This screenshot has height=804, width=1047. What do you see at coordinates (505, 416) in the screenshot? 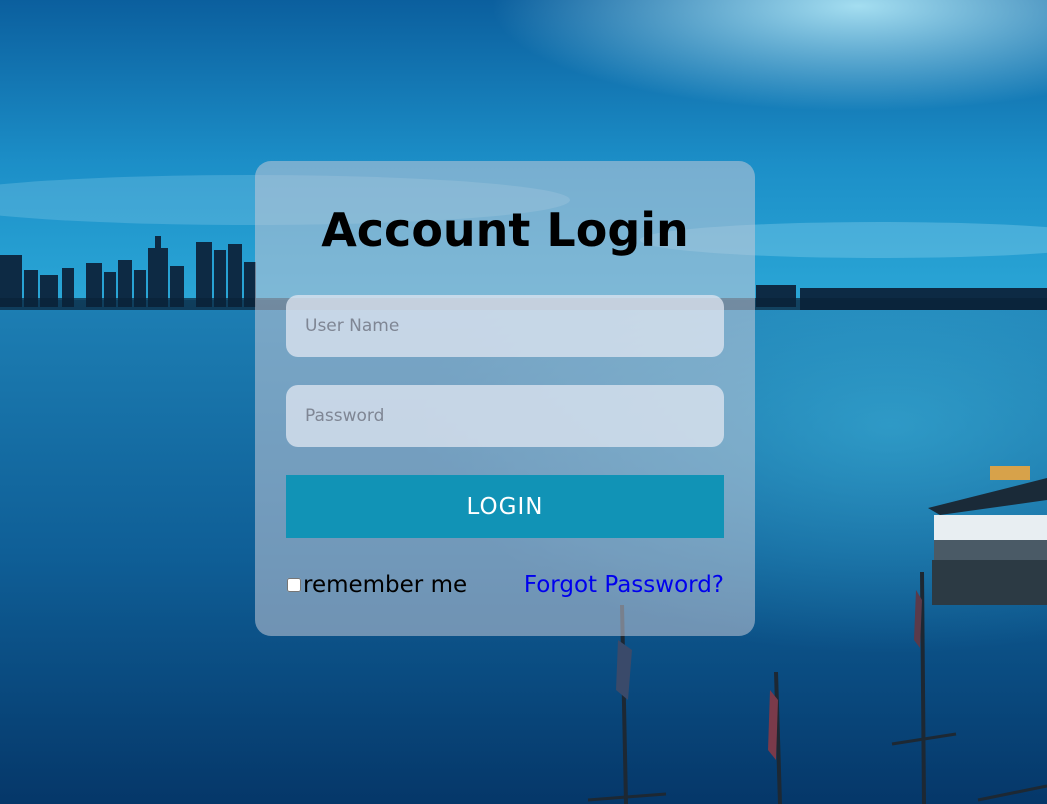
I see `password-input` at bounding box center [505, 416].